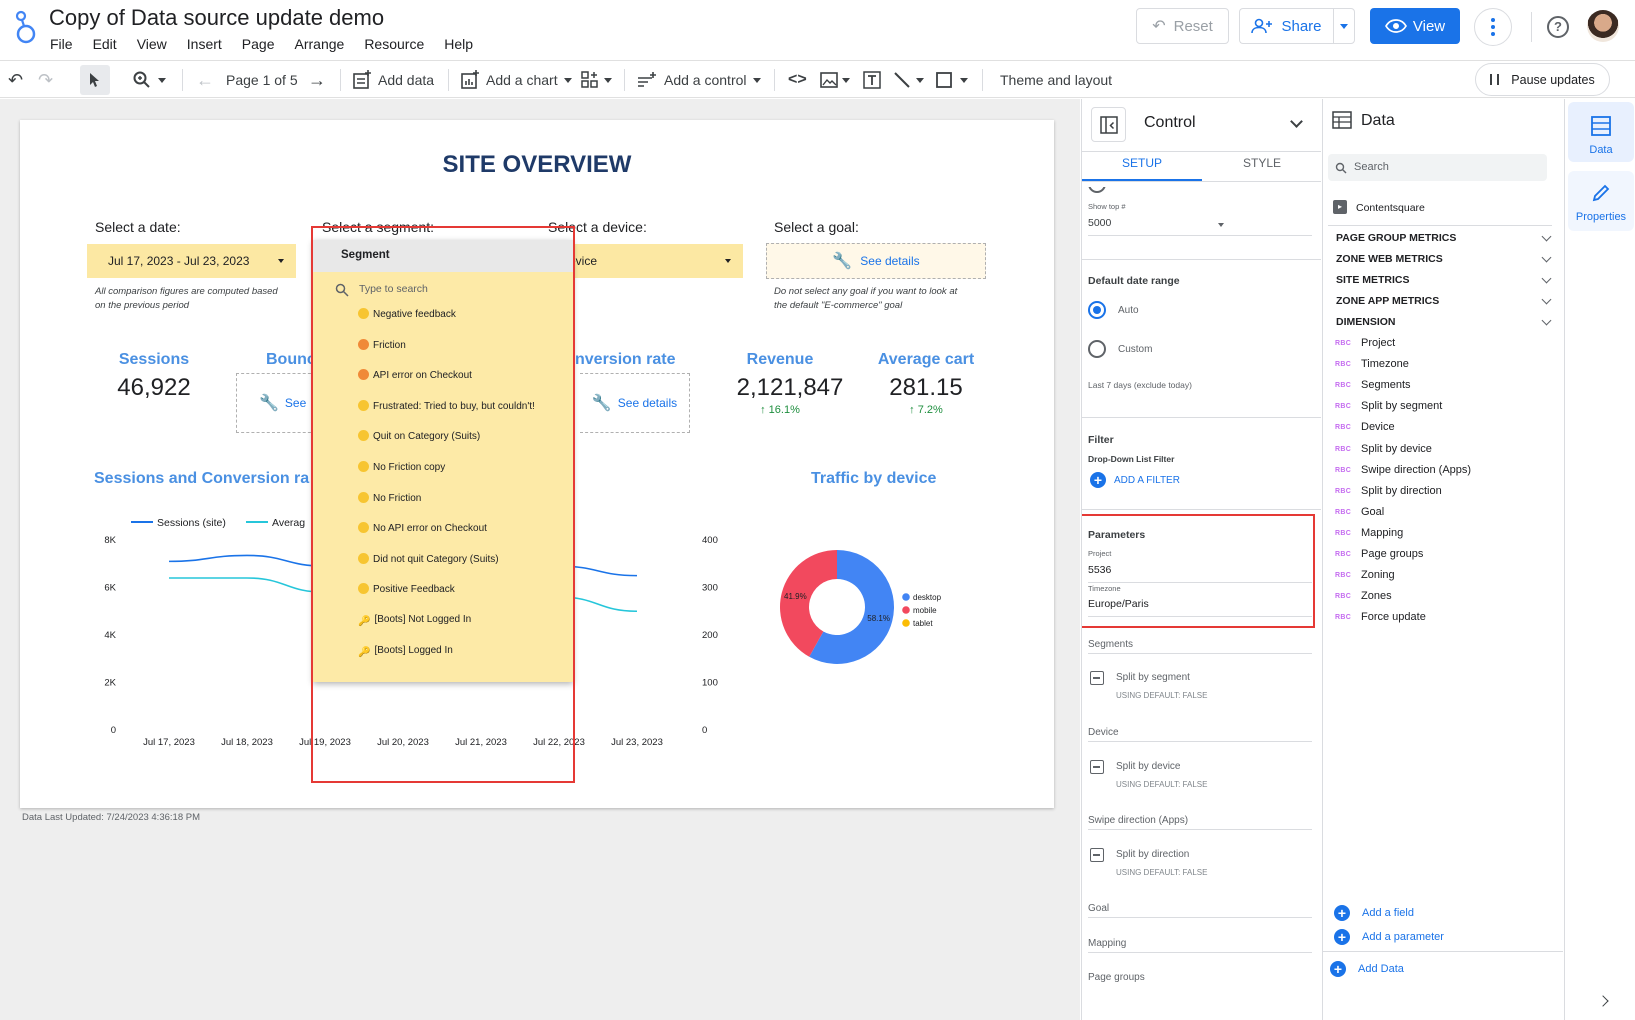  I want to click on auto-radio, so click(1097, 310).